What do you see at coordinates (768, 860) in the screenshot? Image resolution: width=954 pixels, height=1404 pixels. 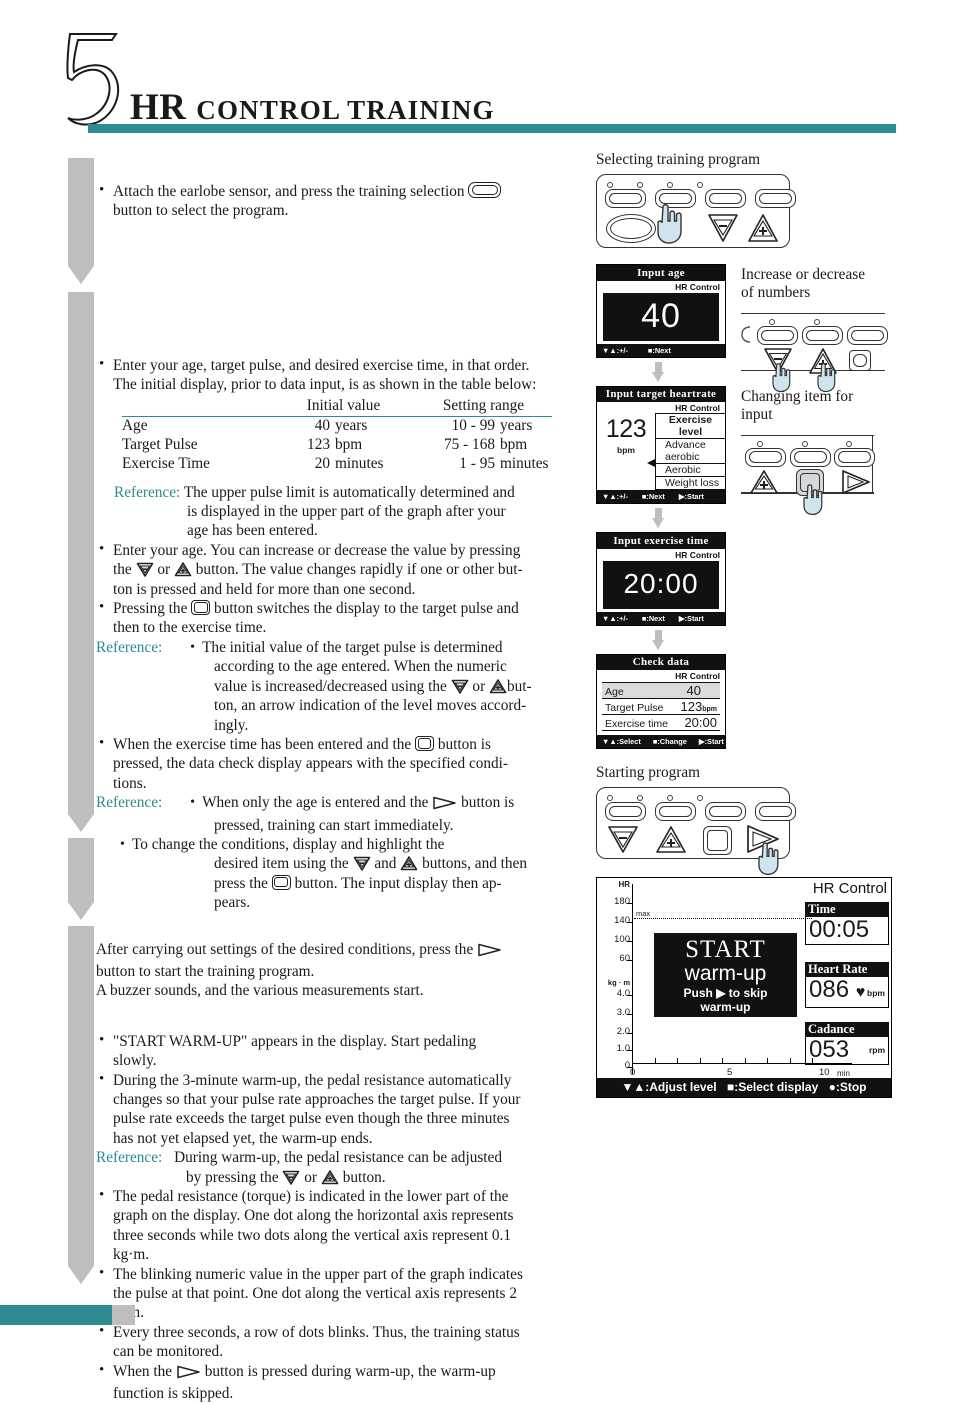 I see `pointing-hand-icon` at bounding box center [768, 860].